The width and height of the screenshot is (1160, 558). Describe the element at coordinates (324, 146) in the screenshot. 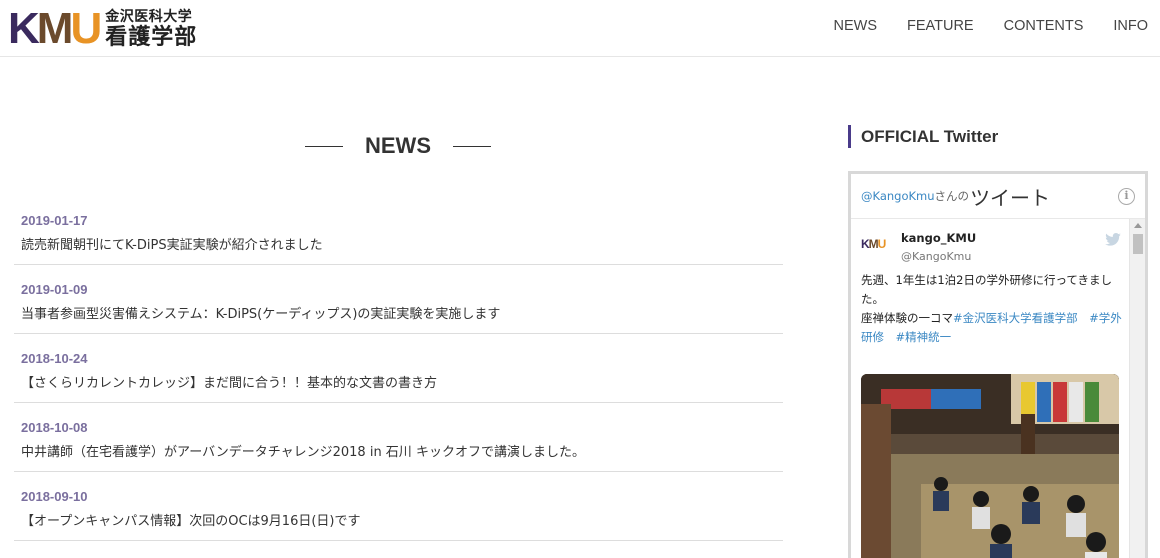

I see `heading-rule-left` at that location.